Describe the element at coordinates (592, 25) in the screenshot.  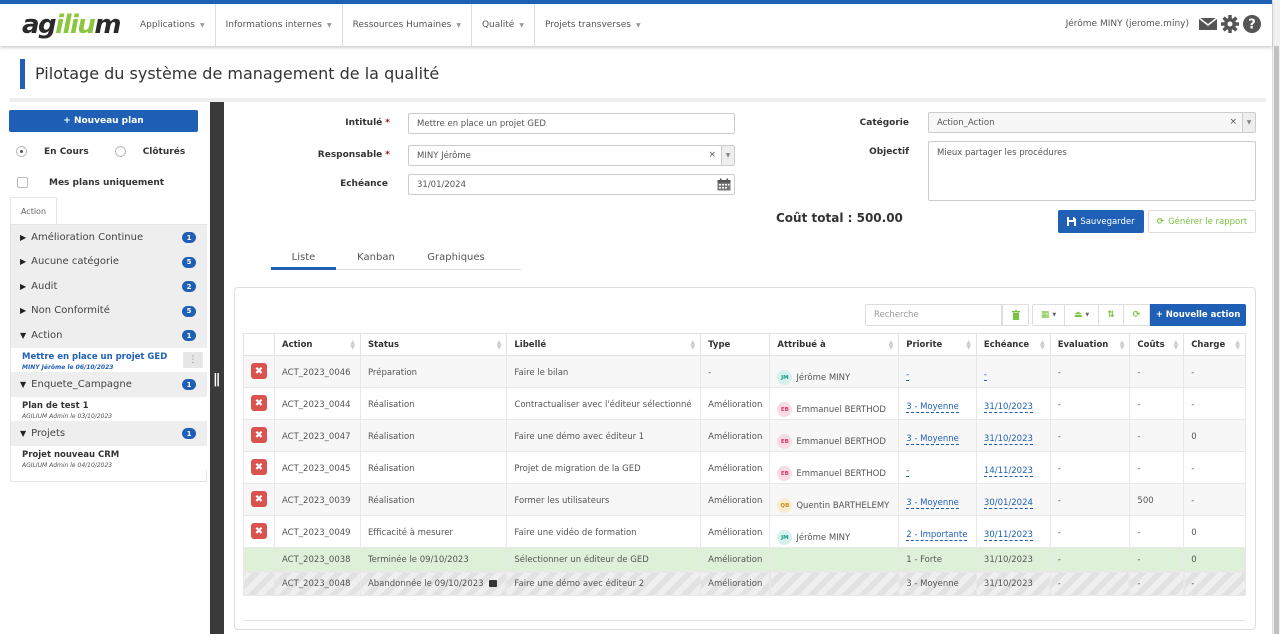
I see `nav-projets-transverses: Projets transverses ▼` at that location.